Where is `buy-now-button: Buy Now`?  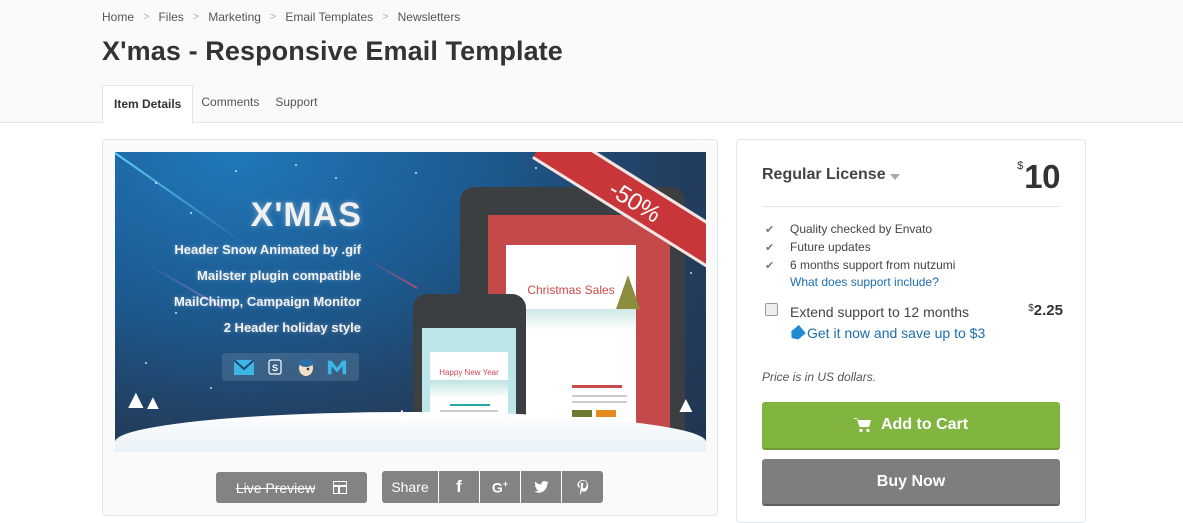 buy-now-button: Buy Now is located at coordinates (911, 481).